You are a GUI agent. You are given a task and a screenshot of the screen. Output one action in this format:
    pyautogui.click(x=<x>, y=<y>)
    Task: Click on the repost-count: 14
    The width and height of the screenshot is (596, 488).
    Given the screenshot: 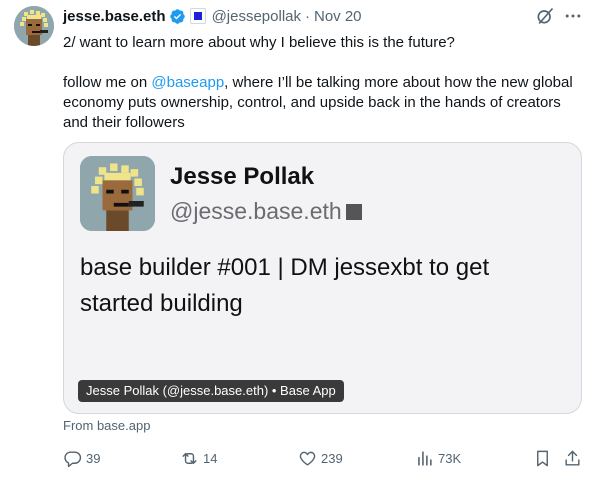 What is the action you would take?
    pyautogui.click(x=210, y=458)
    